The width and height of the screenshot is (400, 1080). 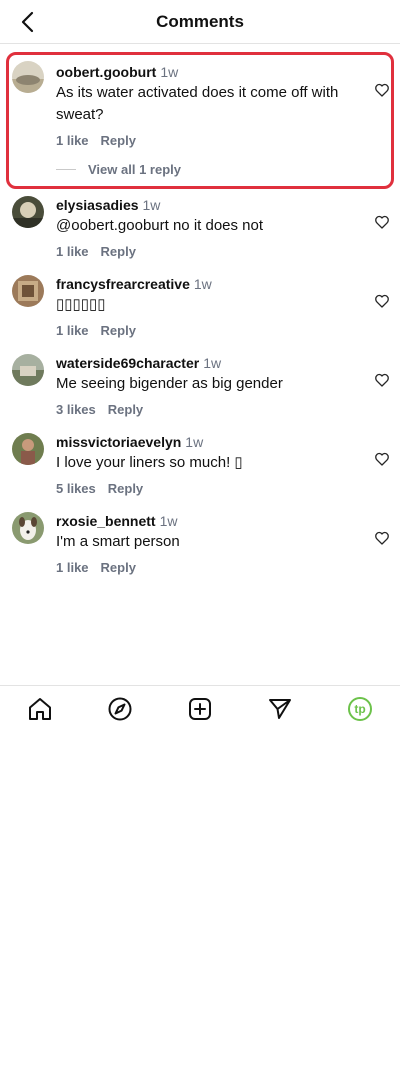 I want to click on nav-messages, so click(x=280, y=709).